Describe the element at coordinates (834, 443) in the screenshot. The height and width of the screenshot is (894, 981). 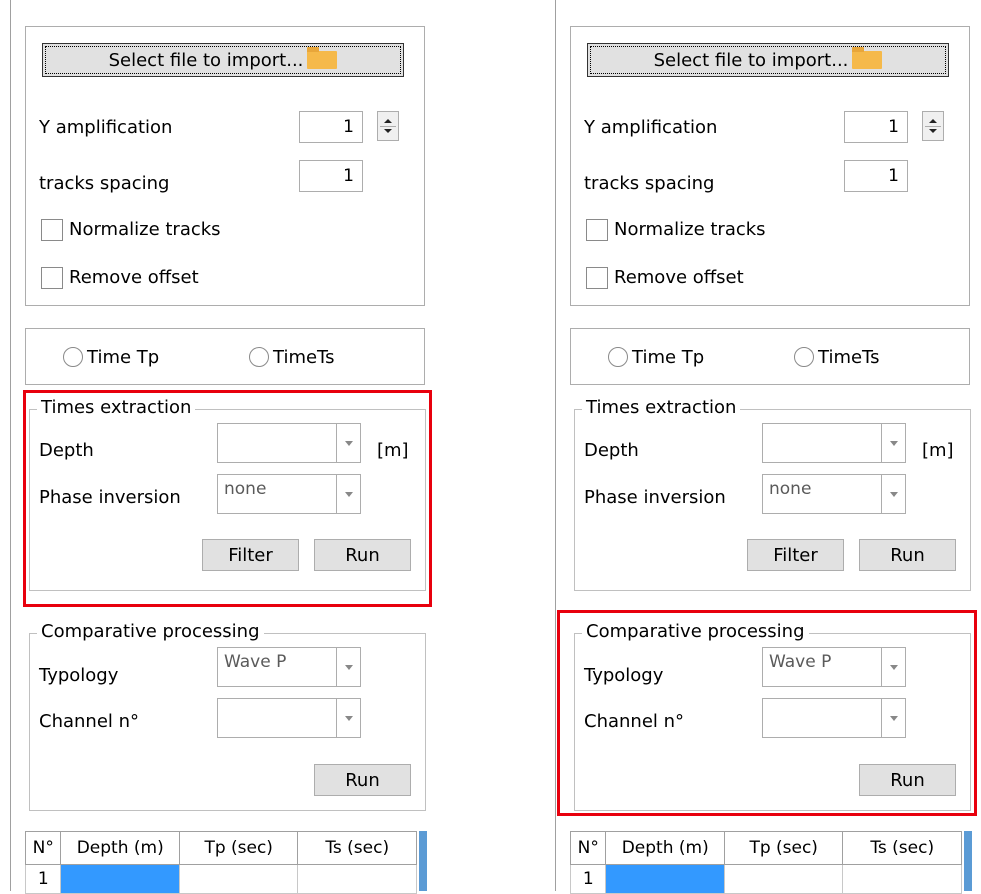
I see `depth-dropdown` at that location.